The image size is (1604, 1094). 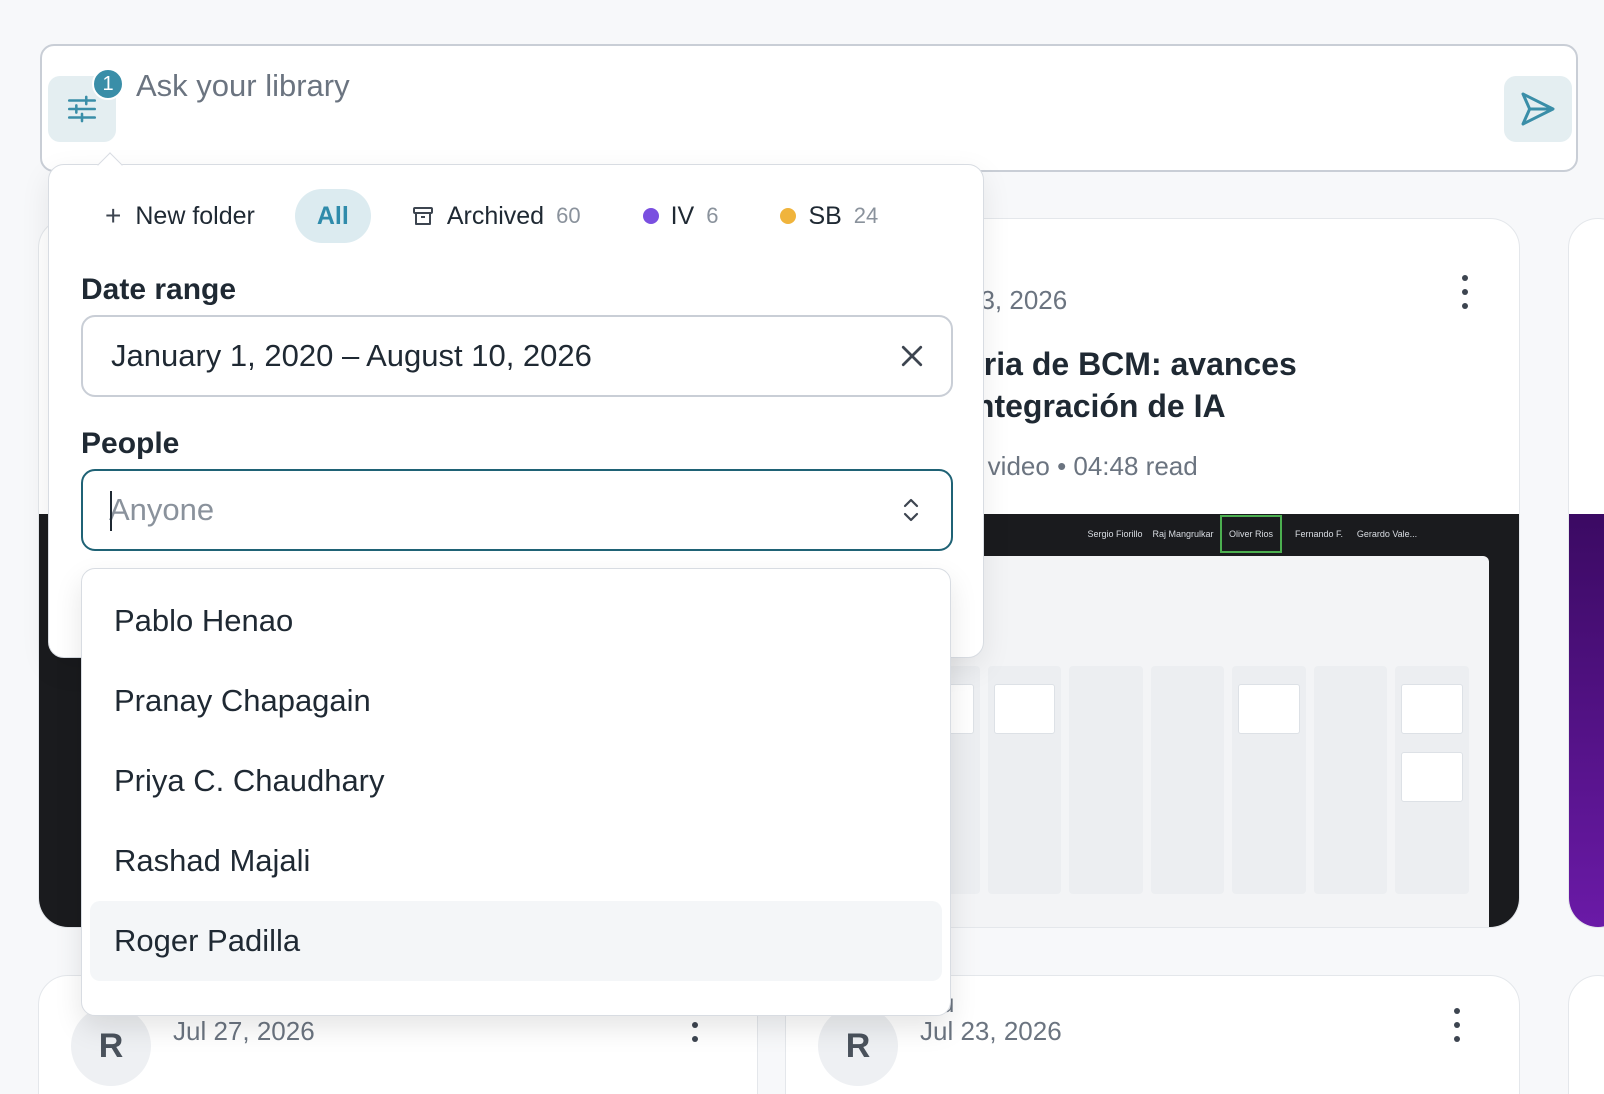 I want to click on chip-label: All, so click(x=332, y=215).